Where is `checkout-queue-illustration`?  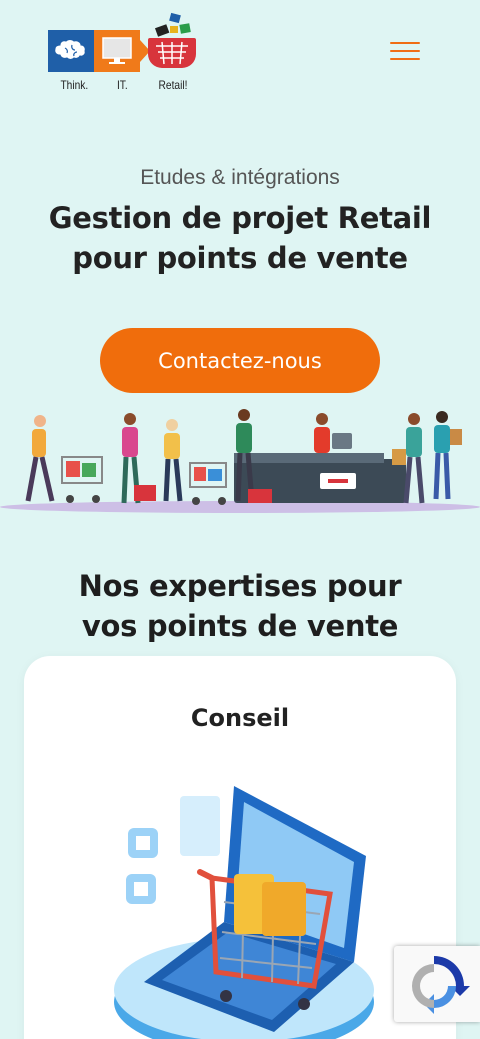 checkout-queue-illustration is located at coordinates (240, 461).